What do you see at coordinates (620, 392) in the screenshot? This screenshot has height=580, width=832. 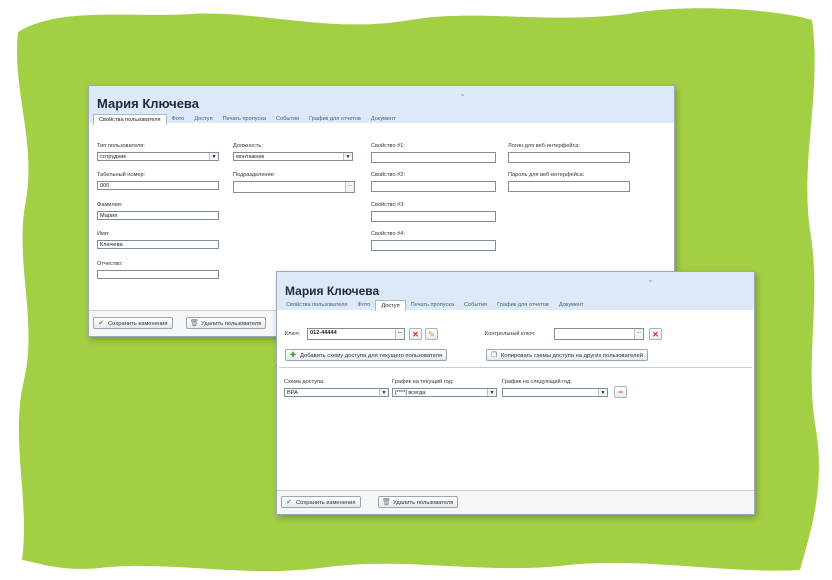 I see `remove-scheme-icon: −` at bounding box center [620, 392].